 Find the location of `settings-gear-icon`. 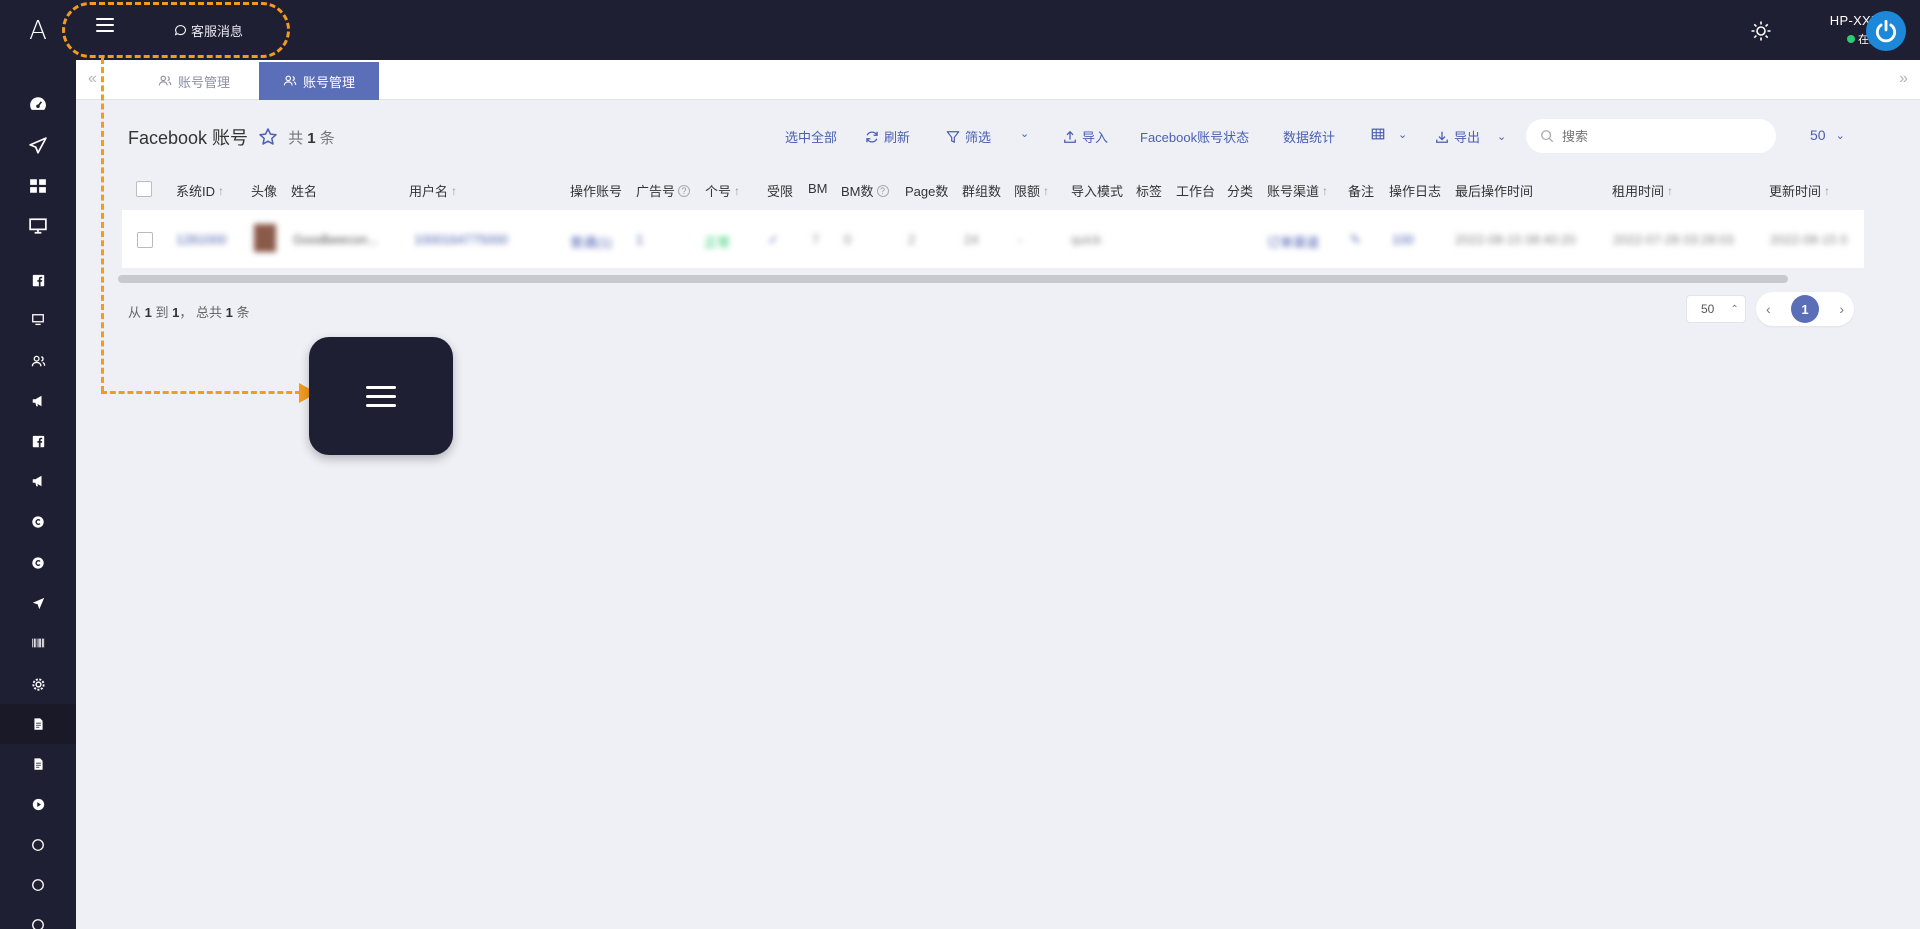

settings-gear-icon is located at coordinates (38, 684).